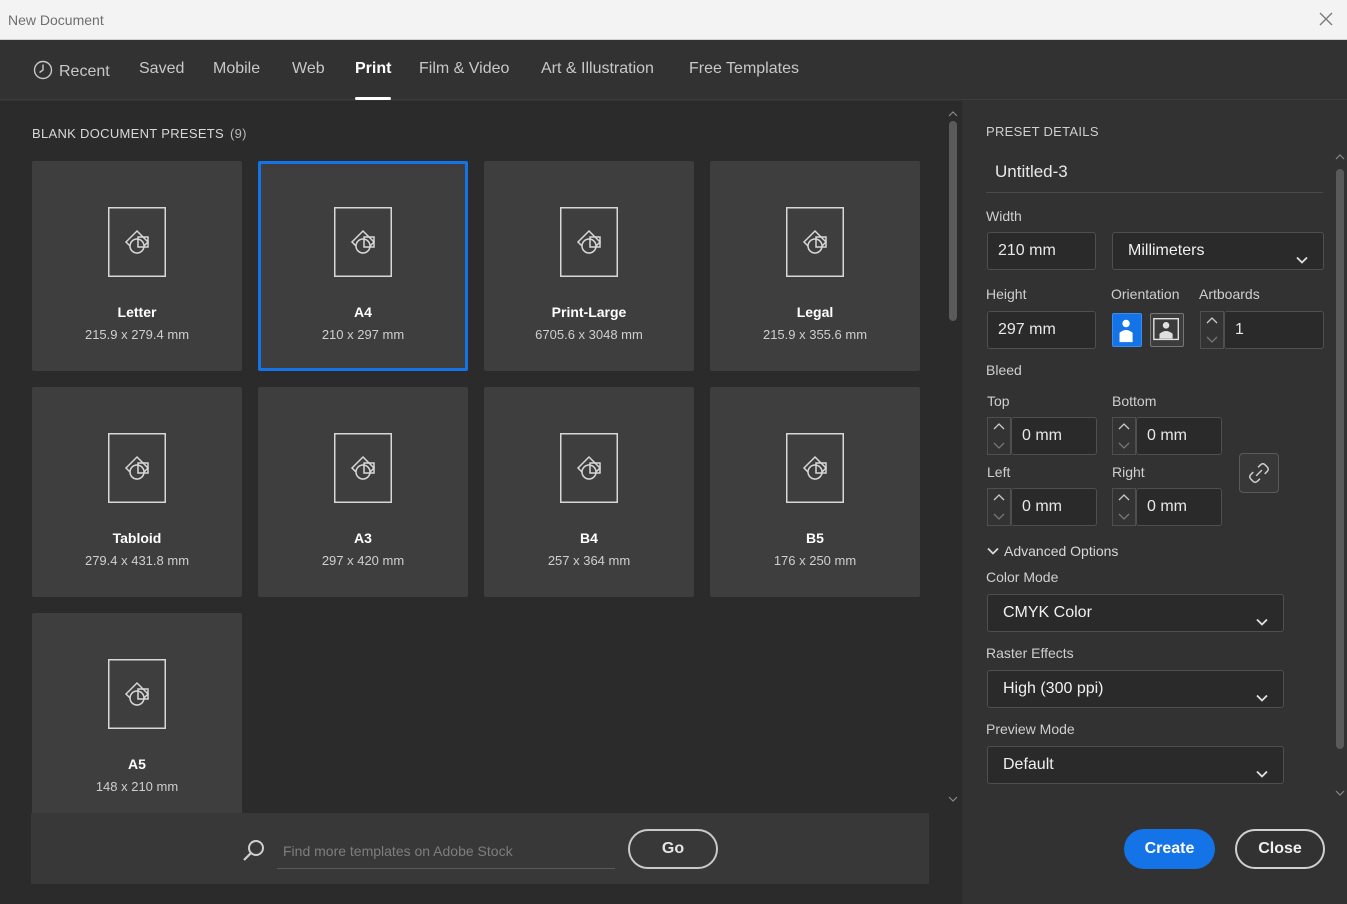 This screenshot has width=1347, height=904. Describe the element at coordinates (589, 334) in the screenshot. I see `preset-dimensions: 6705.6 x 3048 mm` at that location.